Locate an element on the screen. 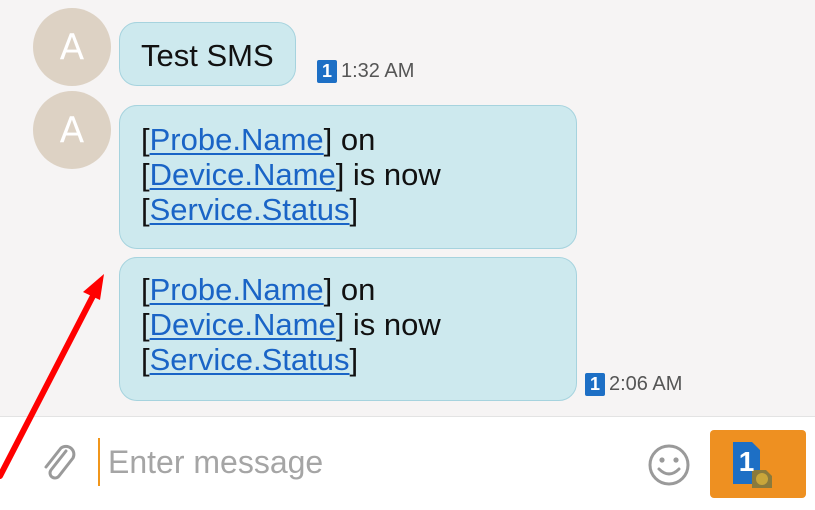 The height and width of the screenshot is (510, 815). paperclip-icon is located at coordinates (59, 463).